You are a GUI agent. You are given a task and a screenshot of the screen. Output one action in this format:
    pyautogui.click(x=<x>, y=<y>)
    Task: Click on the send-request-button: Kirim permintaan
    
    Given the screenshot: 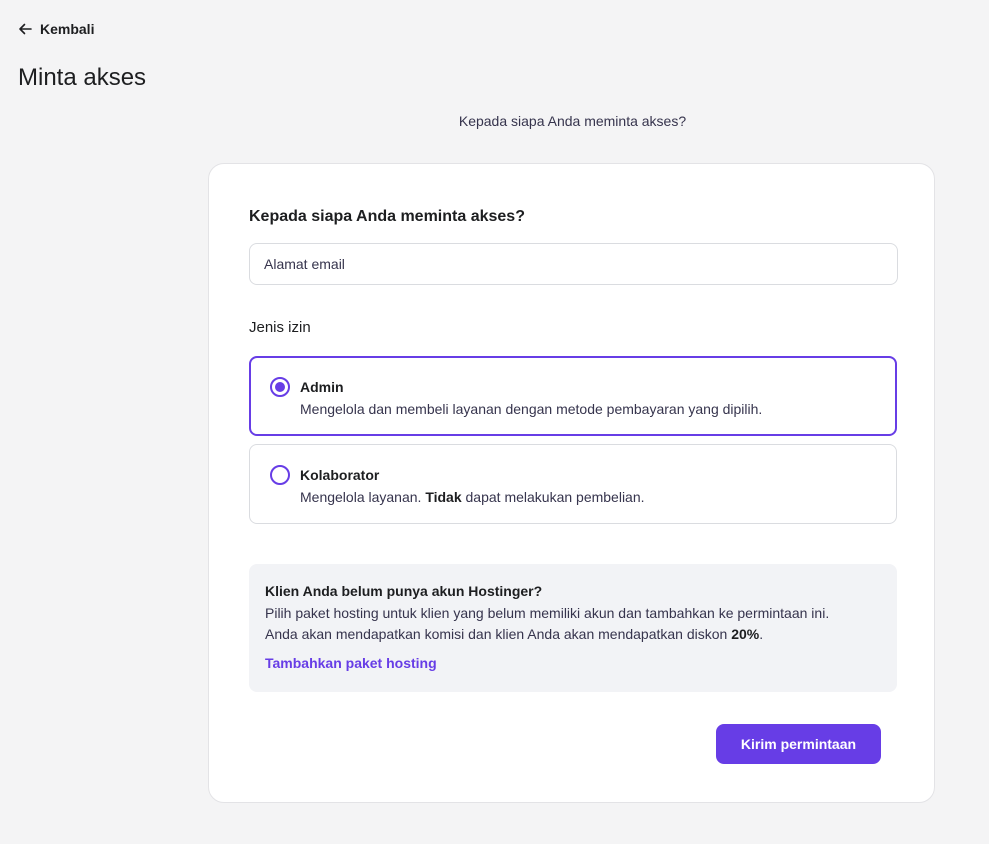 What is the action you would take?
    pyautogui.click(x=798, y=744)
    